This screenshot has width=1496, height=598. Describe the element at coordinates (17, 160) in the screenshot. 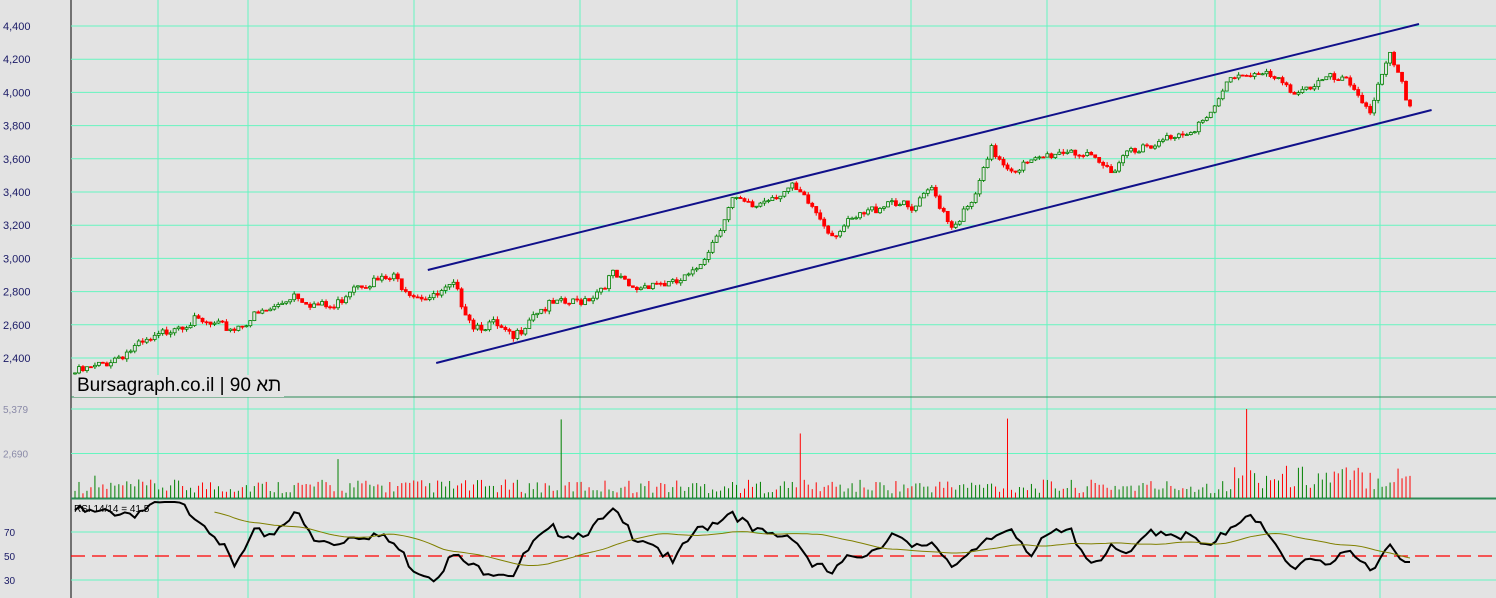

I see `price-tick-label: 3,600` at that location.